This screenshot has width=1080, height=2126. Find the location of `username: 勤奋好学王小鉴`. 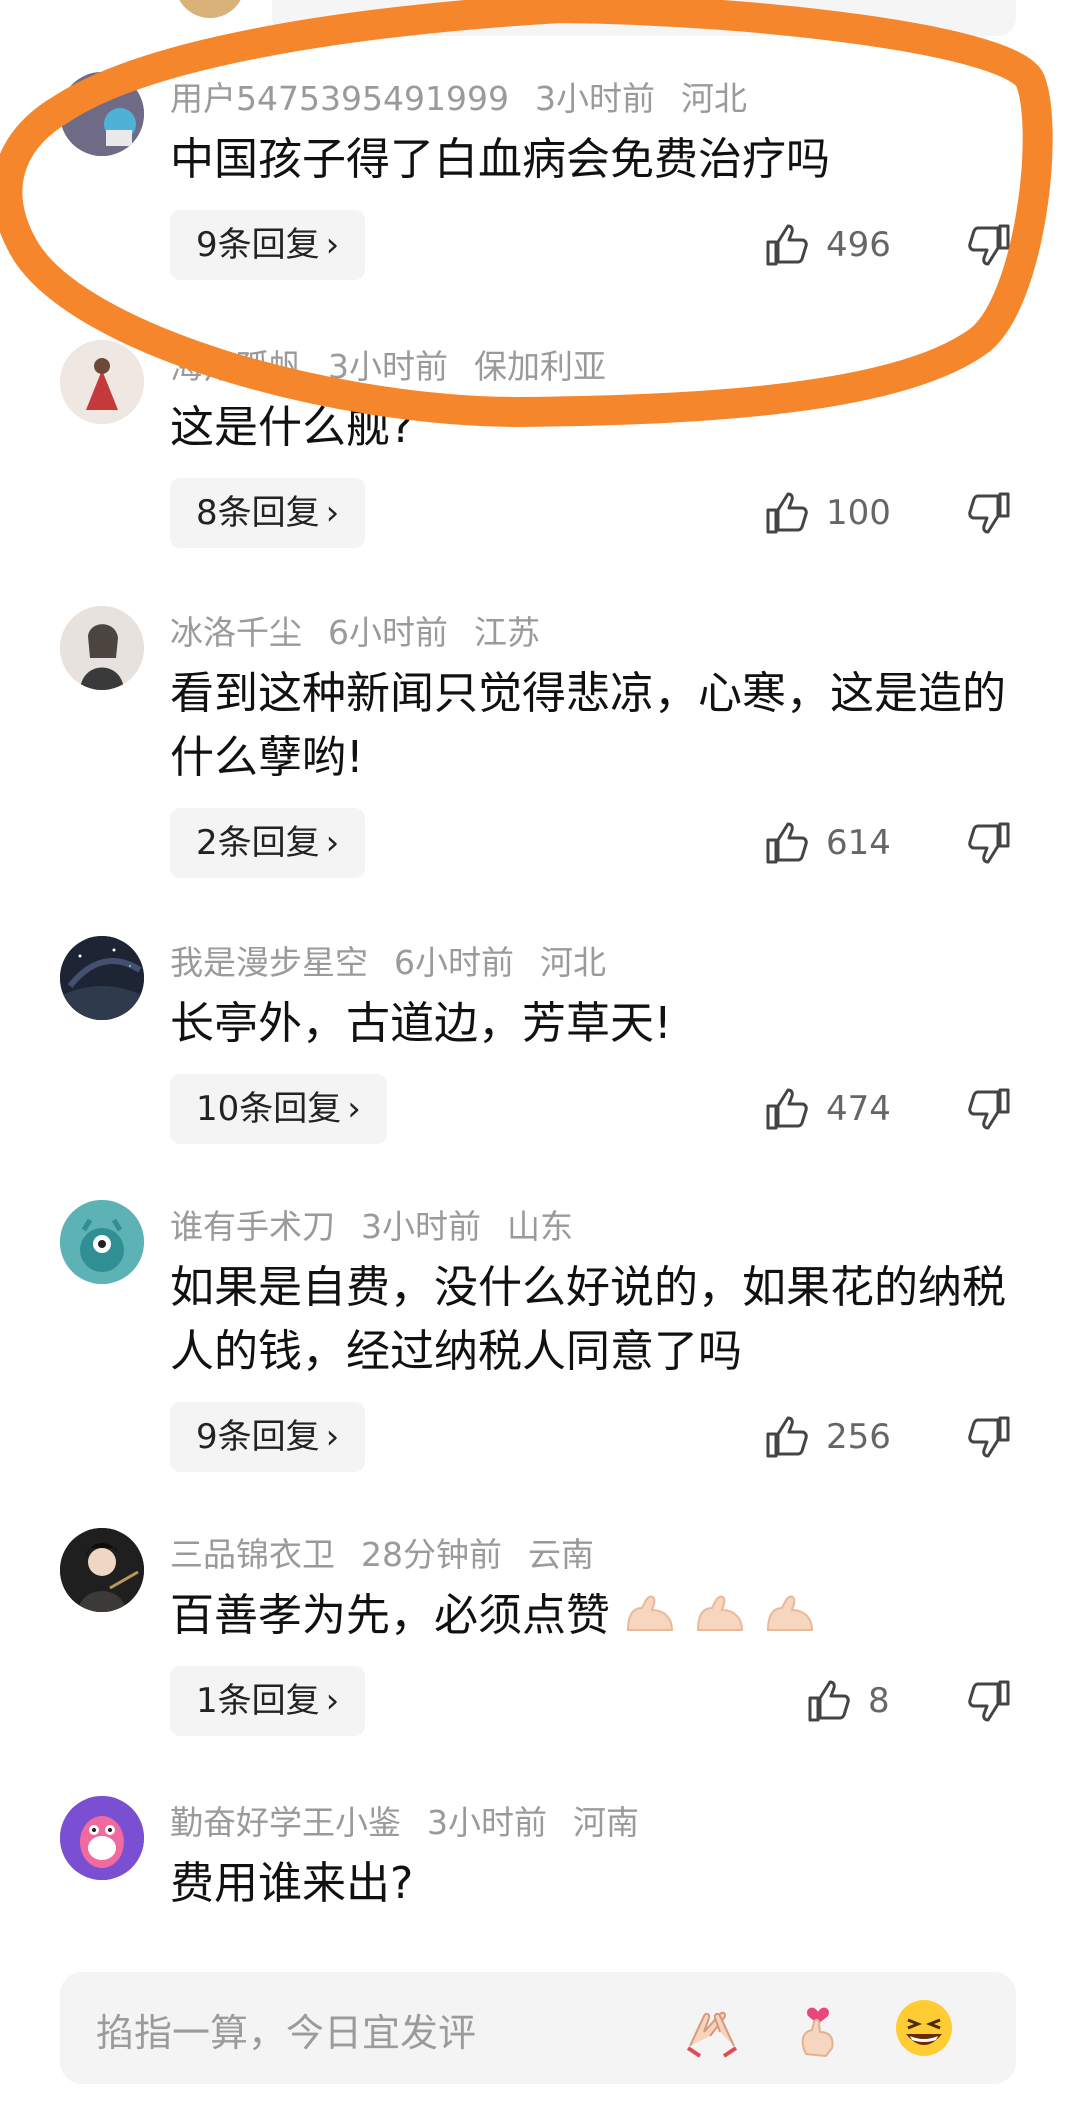

username: 勤奋好学王小鉴 is located at coordinates (285, 1822).